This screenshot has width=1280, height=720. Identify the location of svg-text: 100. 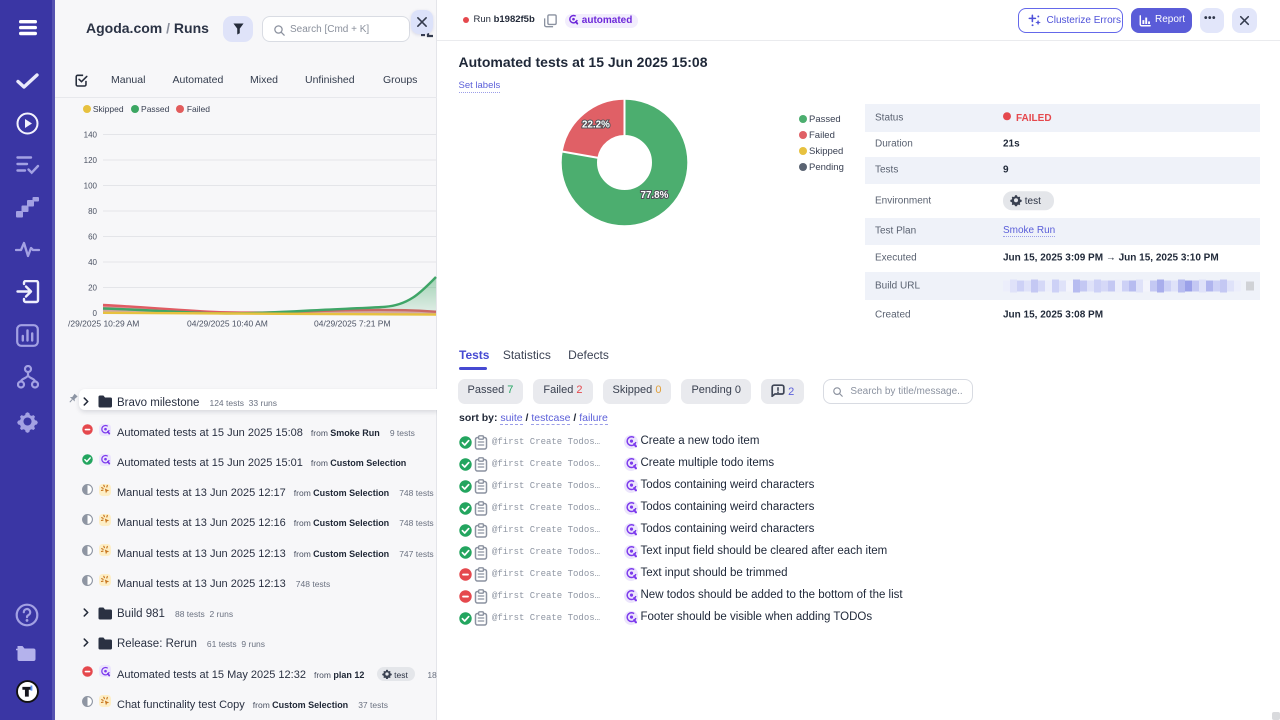
(91, 186).